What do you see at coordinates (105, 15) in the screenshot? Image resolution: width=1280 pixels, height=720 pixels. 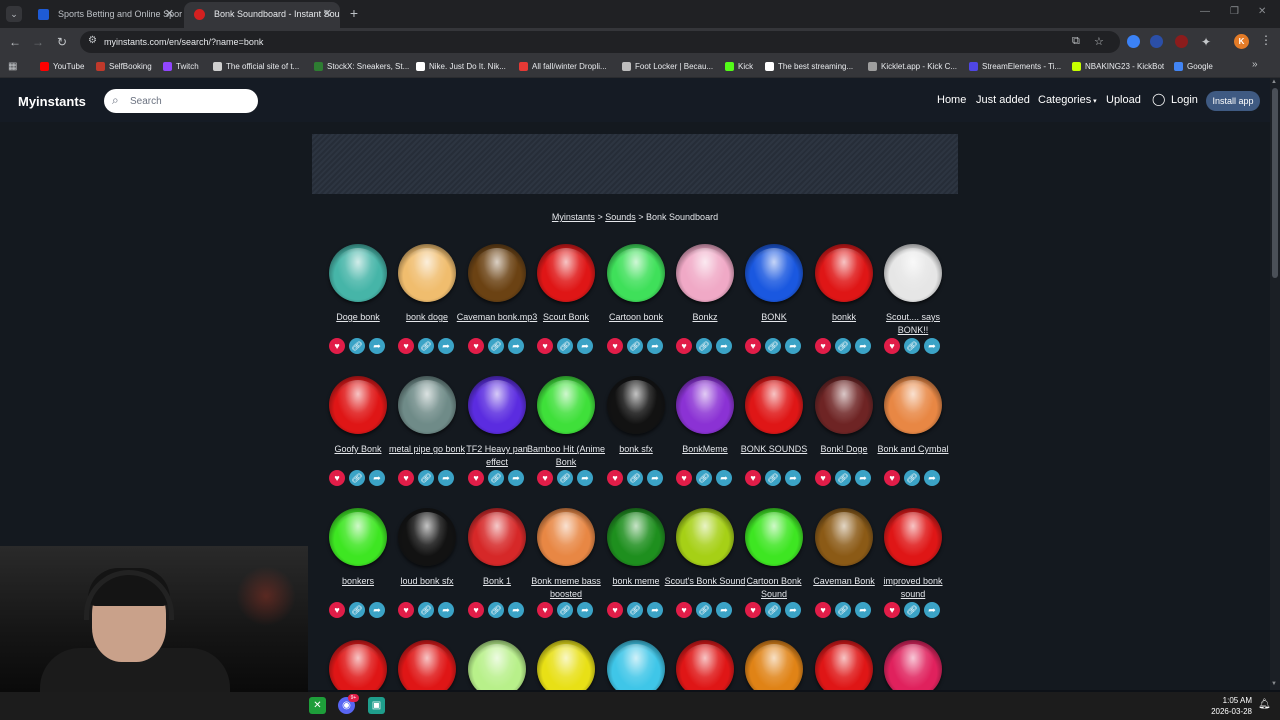 I see `tab-sports-betting: Sports Betting and Online Sports ✕` at bounding box center [105, 15].